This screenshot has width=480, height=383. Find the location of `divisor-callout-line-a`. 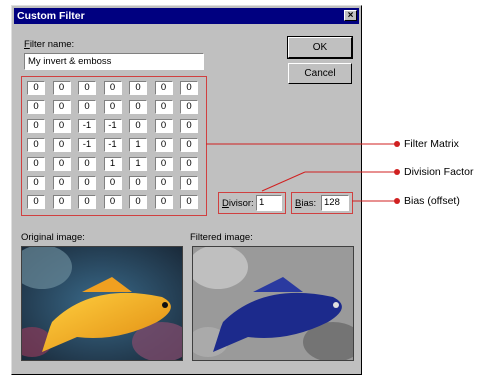

divisor-callout-line-a is located at coordinates (283, 181).